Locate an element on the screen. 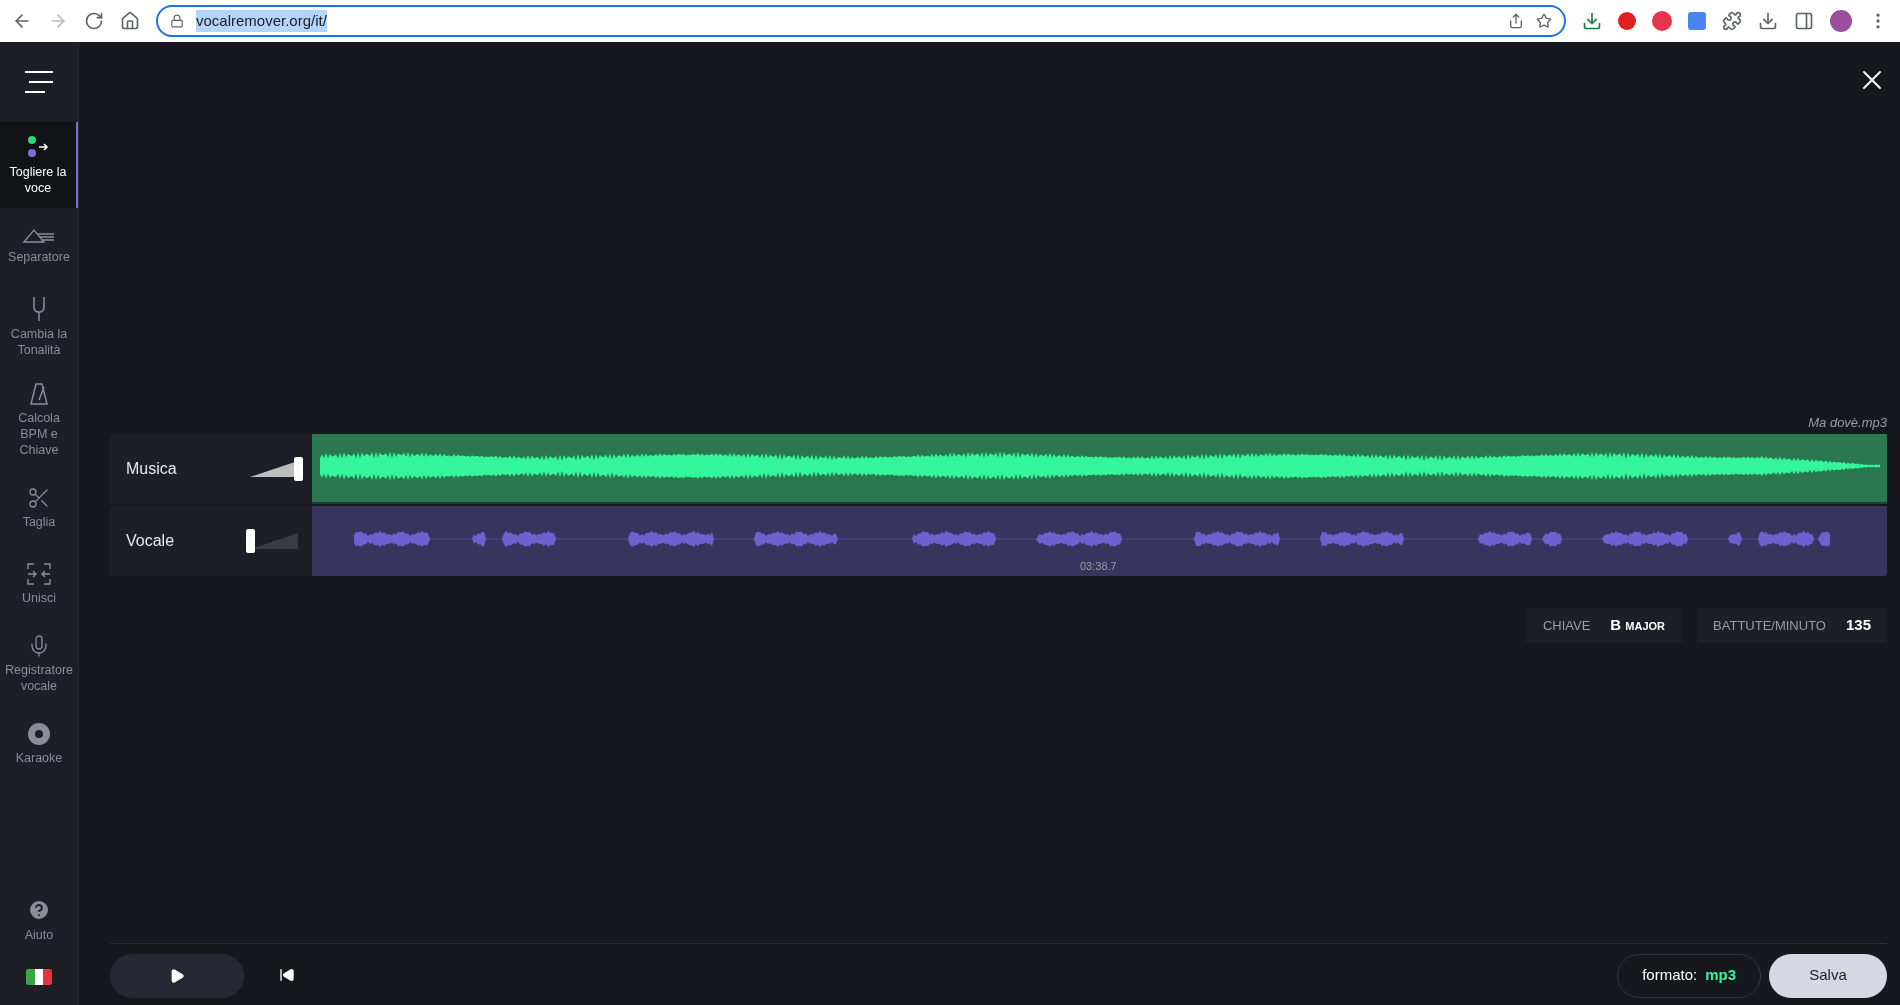 The image size is (1900, 1005). avatar-icon is located at coordinates (1841, 21).